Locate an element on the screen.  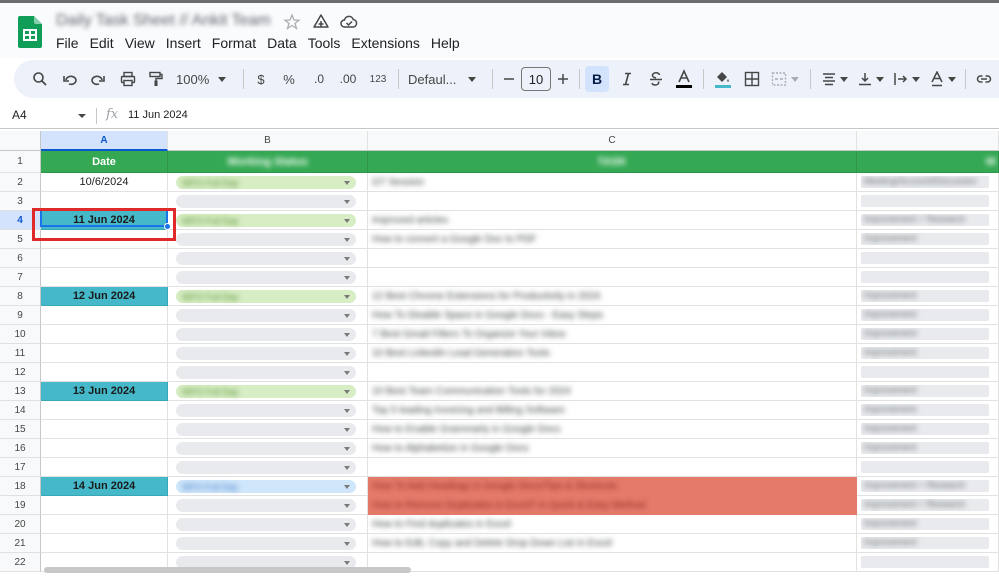
text-wrapping-button is located at coordinates (907, 79).